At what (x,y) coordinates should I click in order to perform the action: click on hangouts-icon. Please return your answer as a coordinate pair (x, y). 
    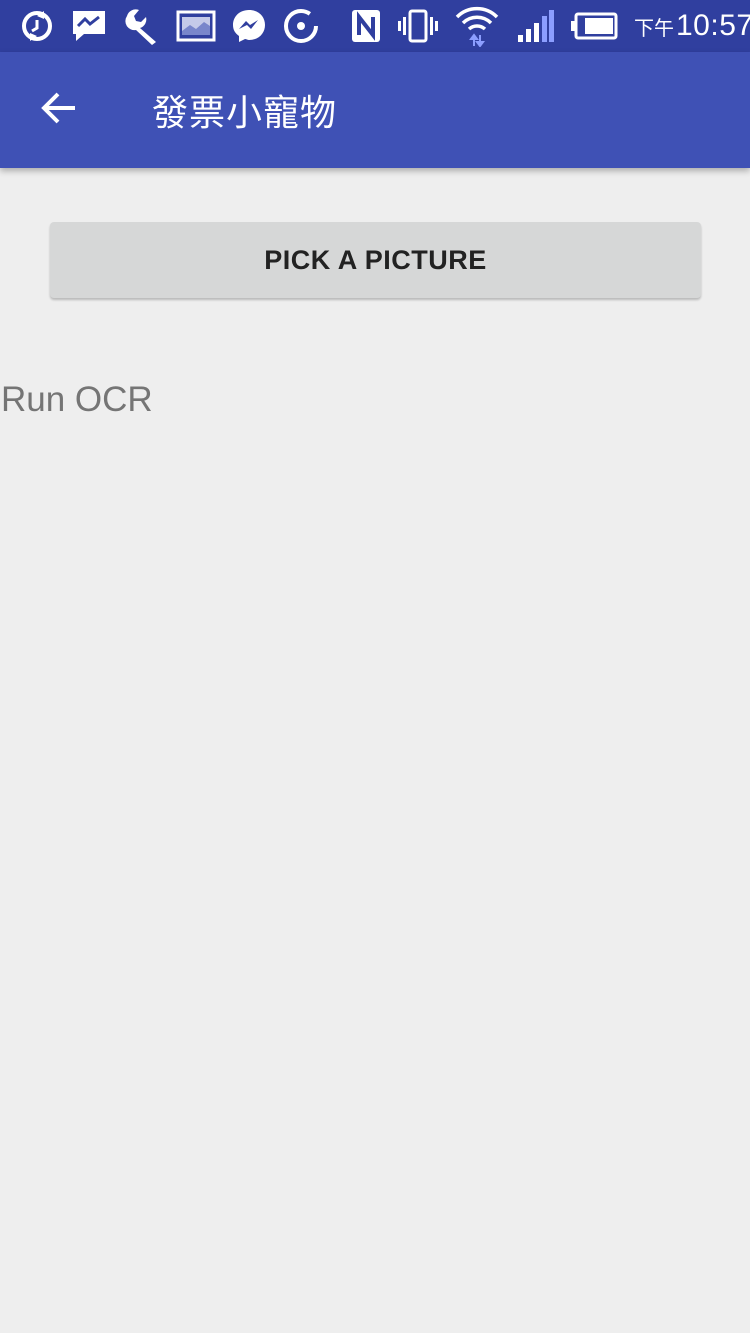
    Looking at the image, I should click on (89, 26).